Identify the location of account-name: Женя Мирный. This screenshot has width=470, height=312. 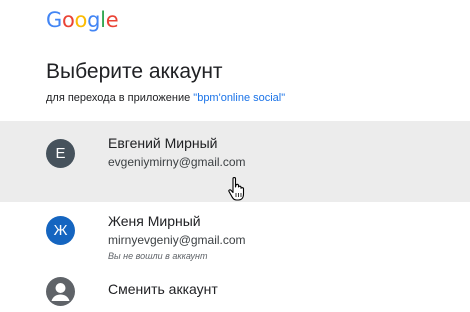
(154, 221).